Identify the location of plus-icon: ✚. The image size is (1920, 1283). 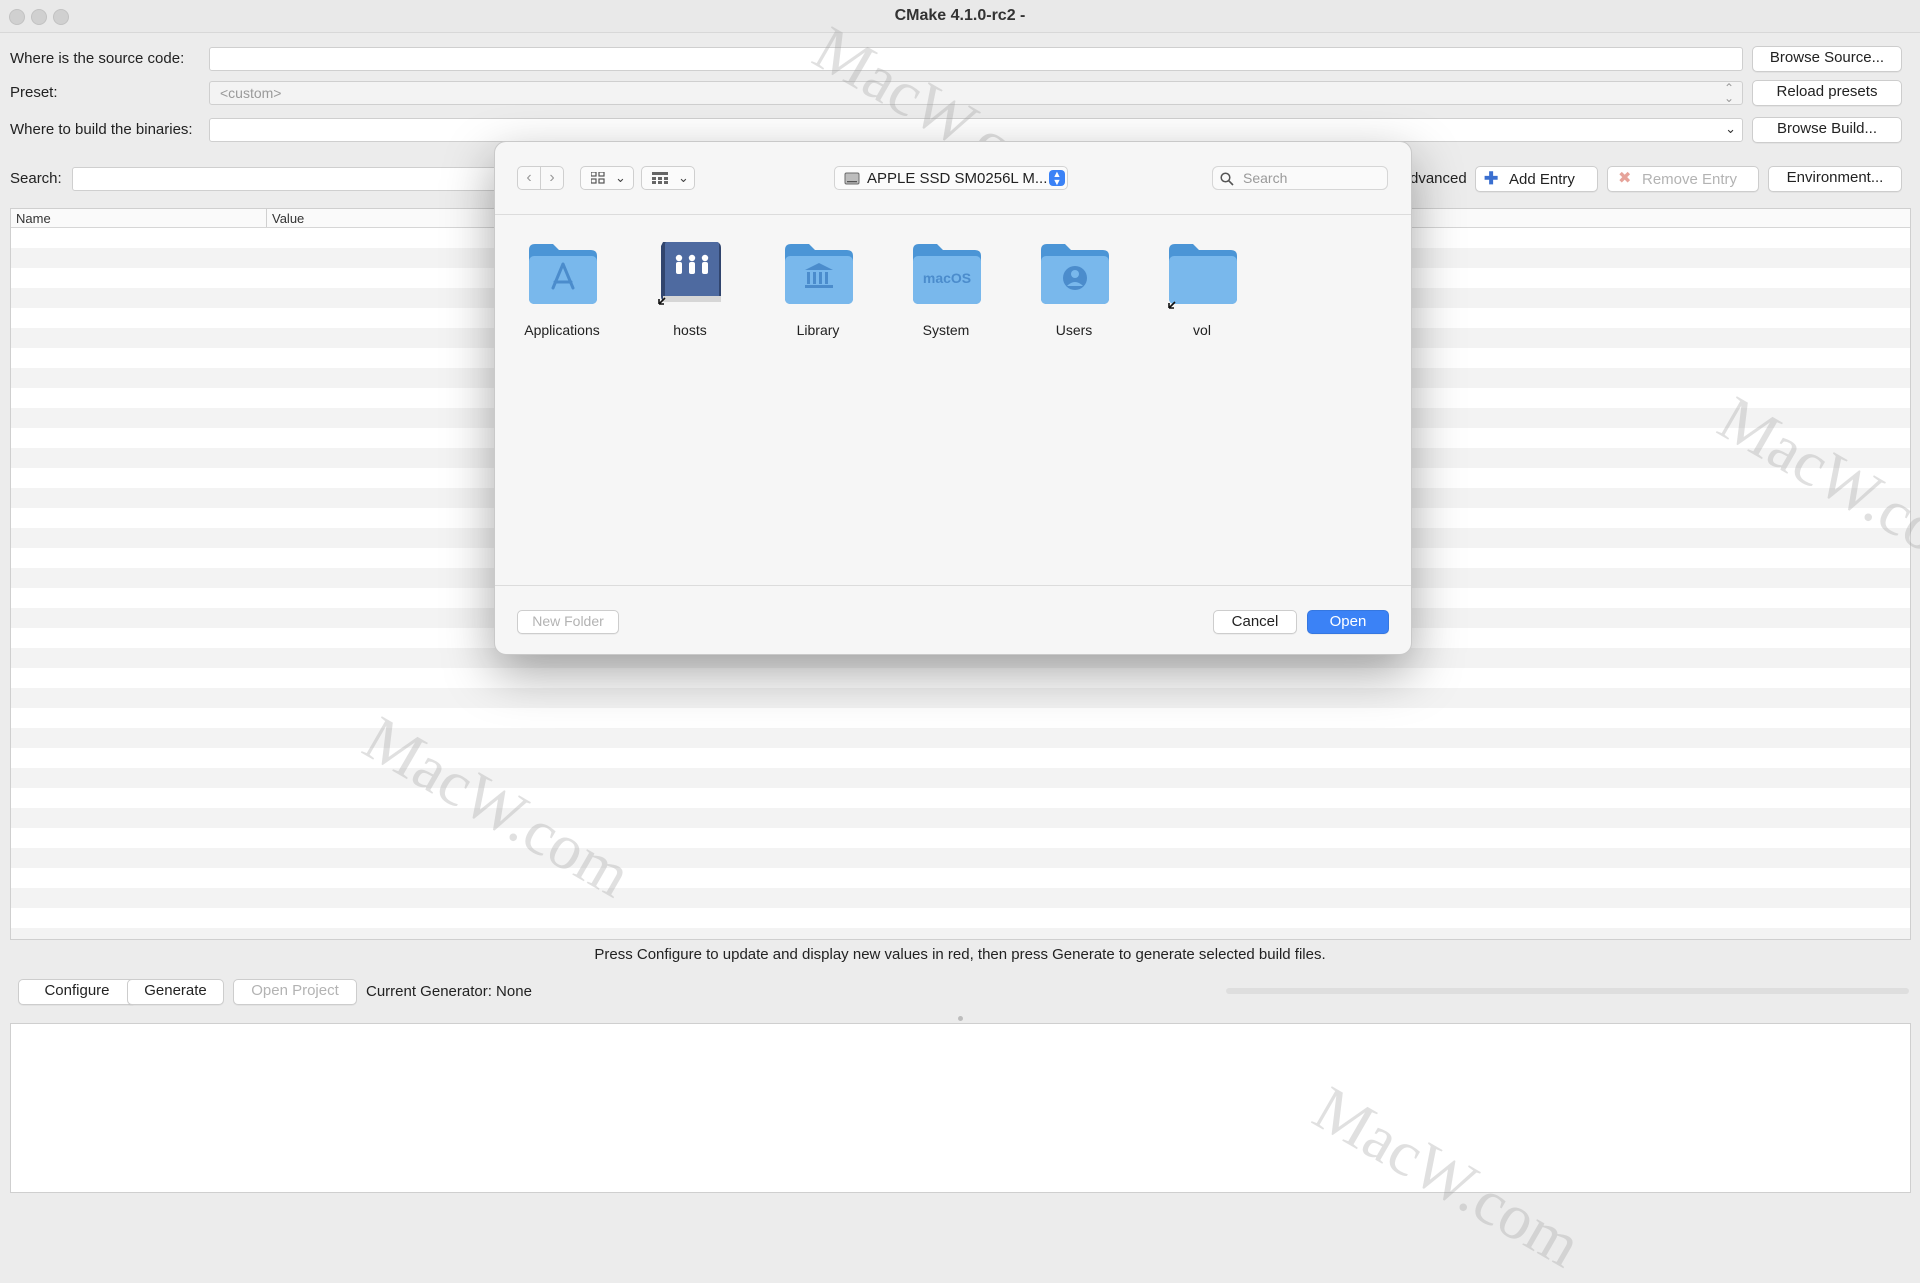
(1491, 178).